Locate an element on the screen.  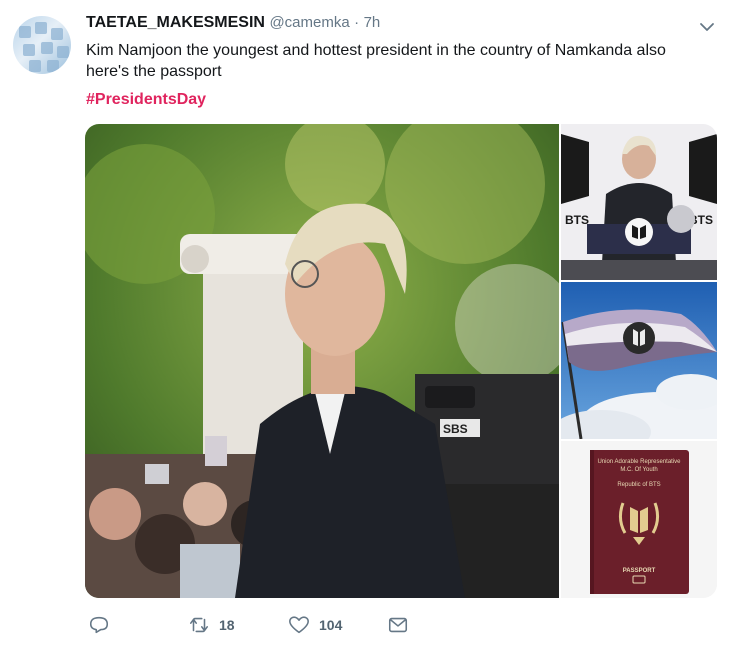
passport-line2: M.C. Of Youth is located at coordinates (638, 470).